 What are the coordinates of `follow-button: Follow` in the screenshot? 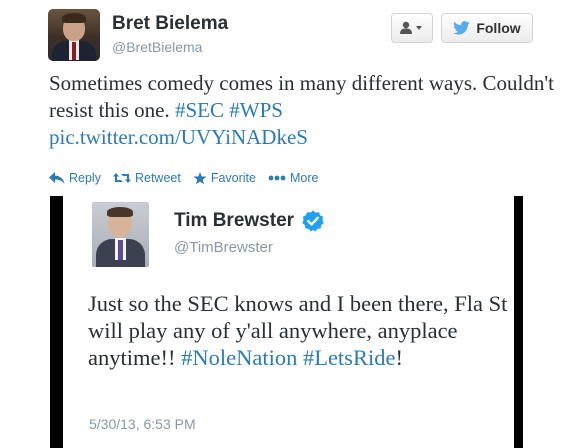 It's located at (487, 28).